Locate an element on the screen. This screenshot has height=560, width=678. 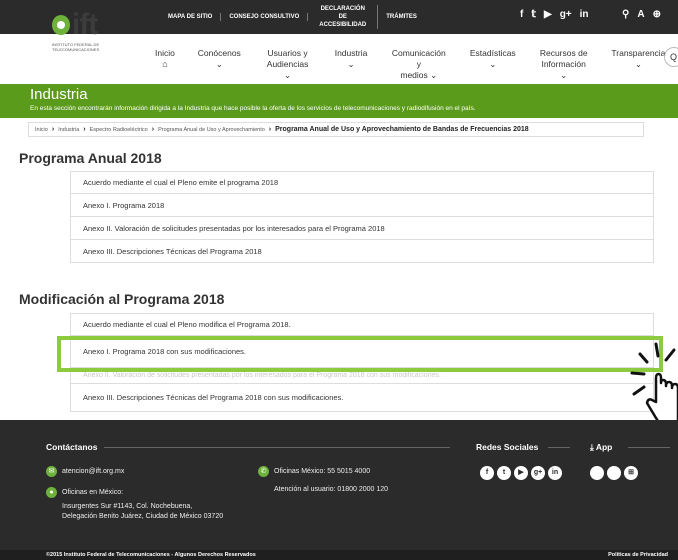
nav-conocenos: Conócenos ⌄ is located at coordinates (219, 64).